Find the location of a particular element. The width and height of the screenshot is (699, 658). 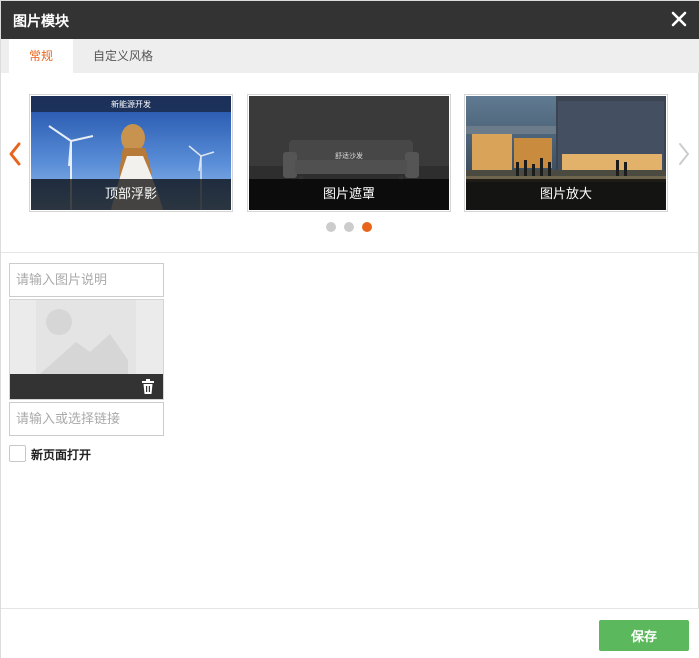

style-card-image-zoom: 图片放大 is located at coordinates (566, 153).